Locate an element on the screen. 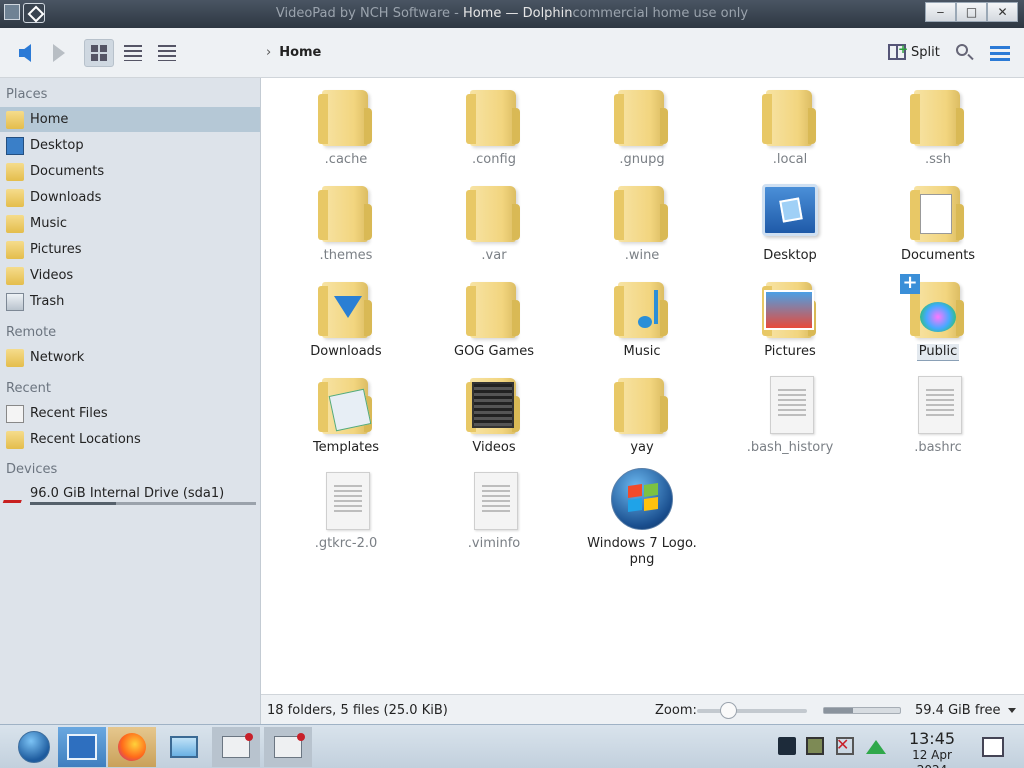 This screenshot has height=768, width=1024. file-item-windows-7-logo-png: Windows 7 Logo. png is located at coordinates (642, 518).